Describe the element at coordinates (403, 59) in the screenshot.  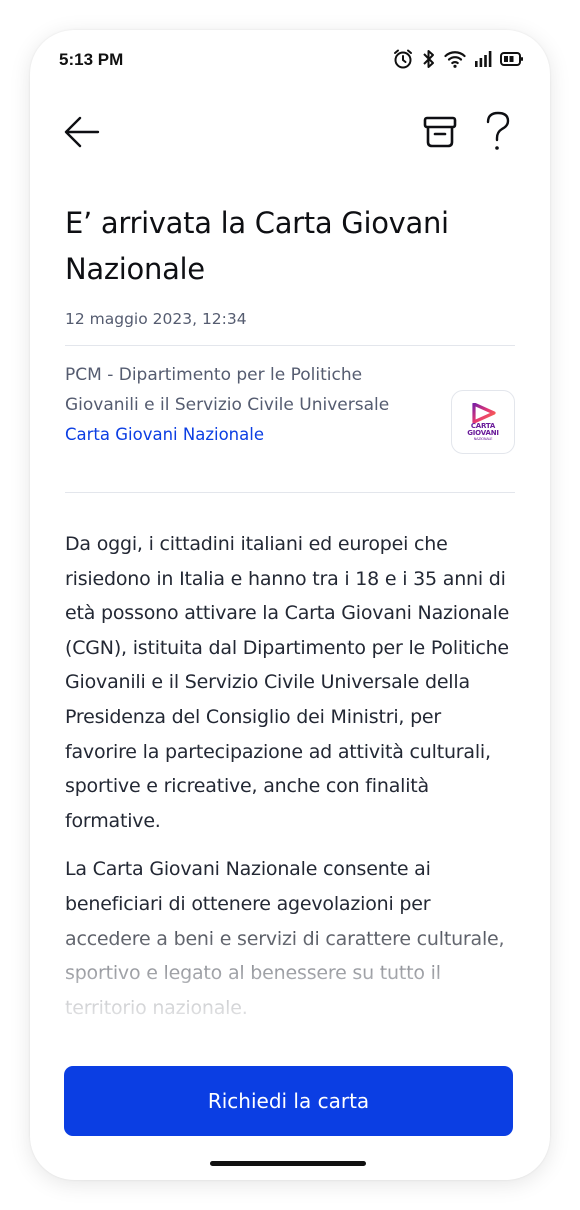
I see `alarm-icon` at that location.